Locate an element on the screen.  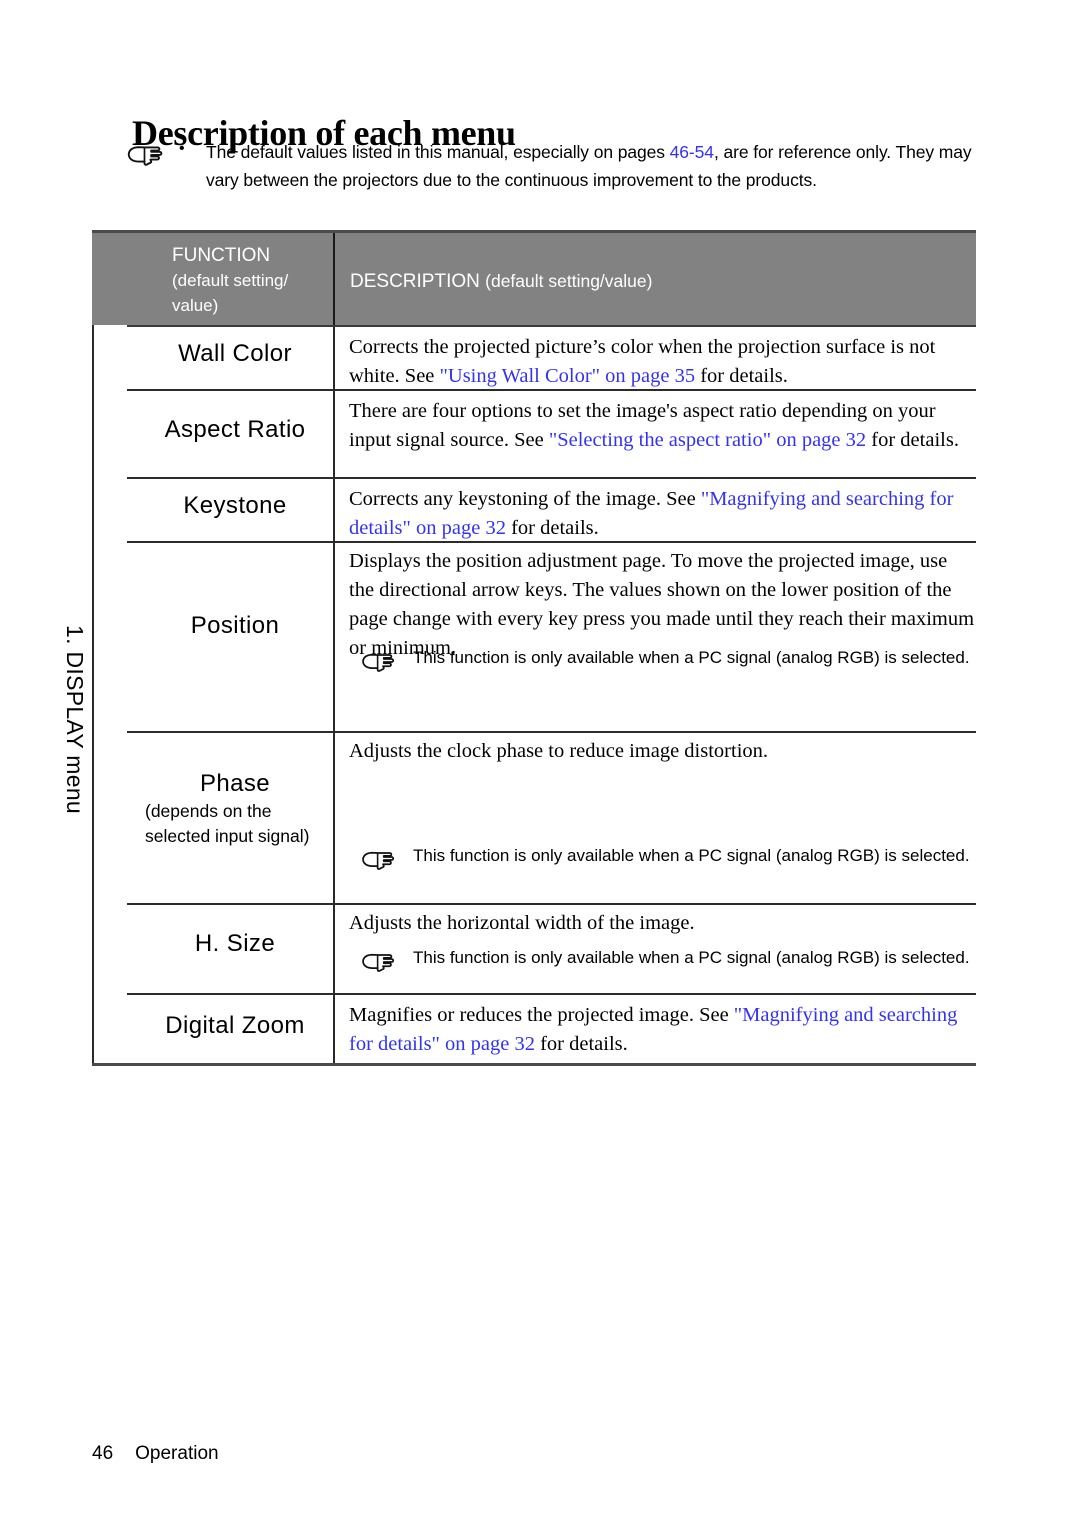
column-header-function: FUNCTION (default setting/ value) is located at coordinates (252, 280).